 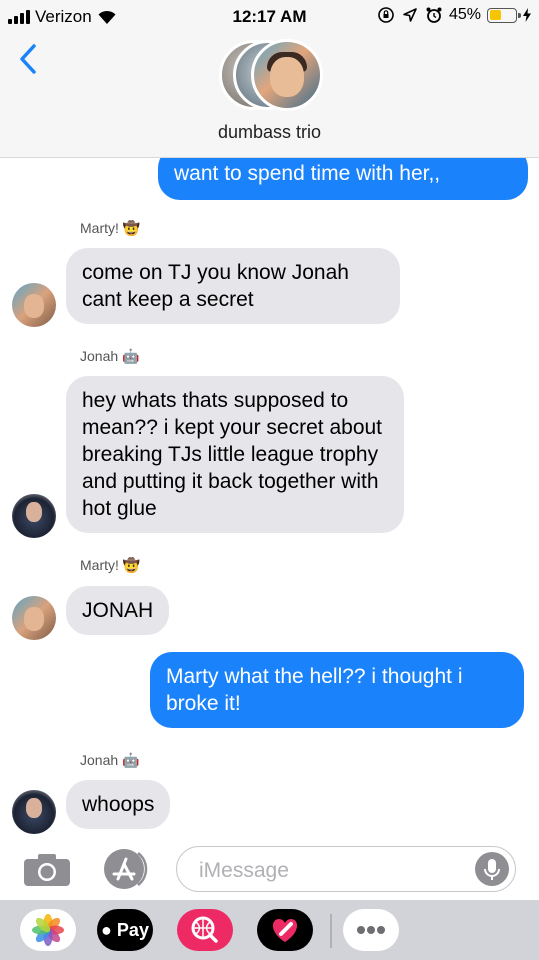 I want to click on outgoing-message-bubble: want to spend time with her,,, so click(x=343, y=179).